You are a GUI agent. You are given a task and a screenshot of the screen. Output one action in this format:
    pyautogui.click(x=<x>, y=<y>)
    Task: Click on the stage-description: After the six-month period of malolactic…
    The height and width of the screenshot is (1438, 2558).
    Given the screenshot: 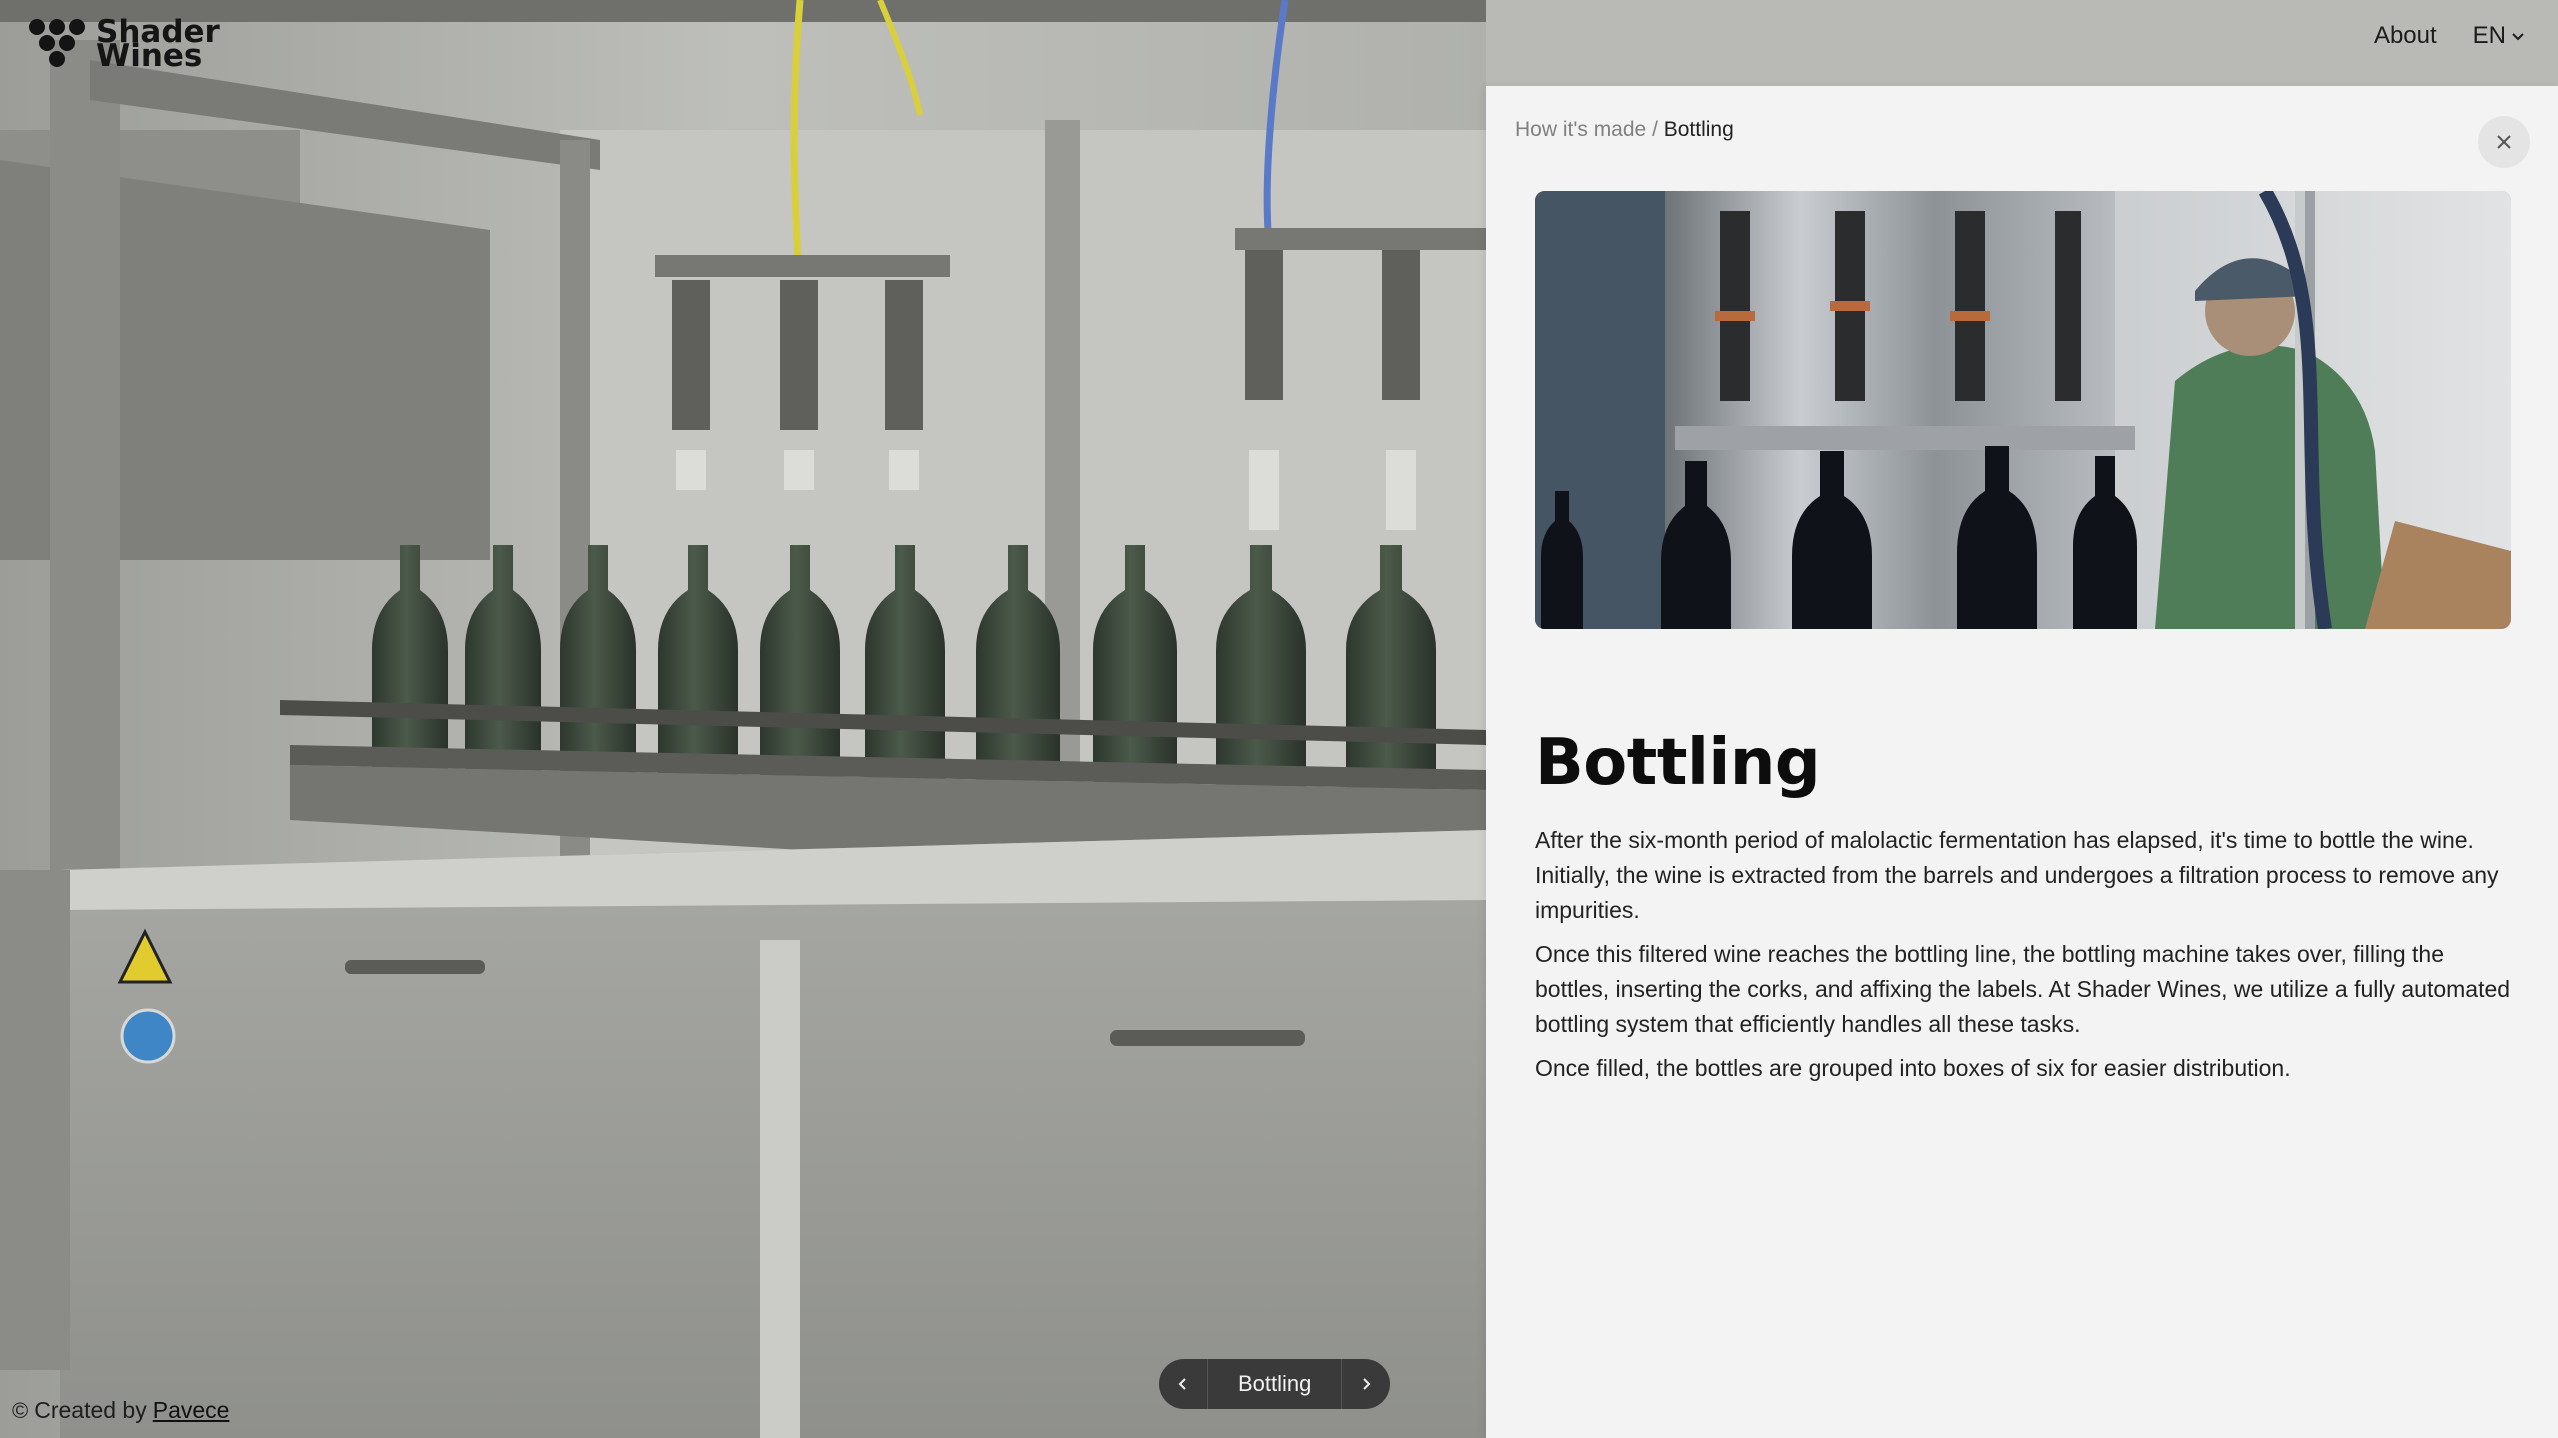 What is the action you would take?
    pyautogui.click(x=2025, y=959)
    